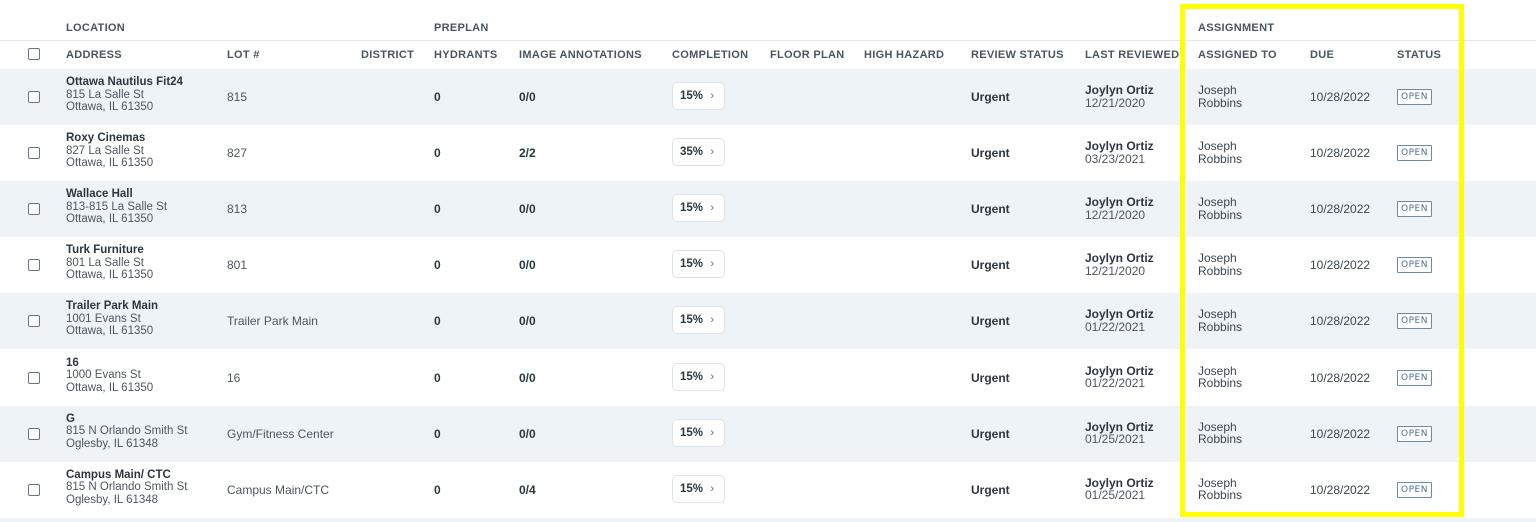  Describe the element at coordinates (710, 55) in the screenshot. I see `col-completion: COMPLETION` at that location.